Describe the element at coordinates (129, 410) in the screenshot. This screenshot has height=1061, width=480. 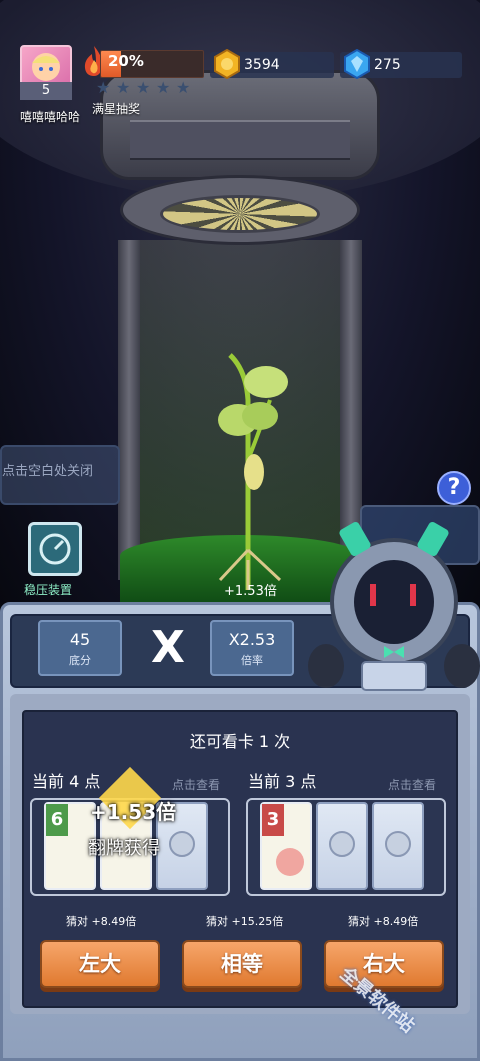
I see `pillar-left` at that location.